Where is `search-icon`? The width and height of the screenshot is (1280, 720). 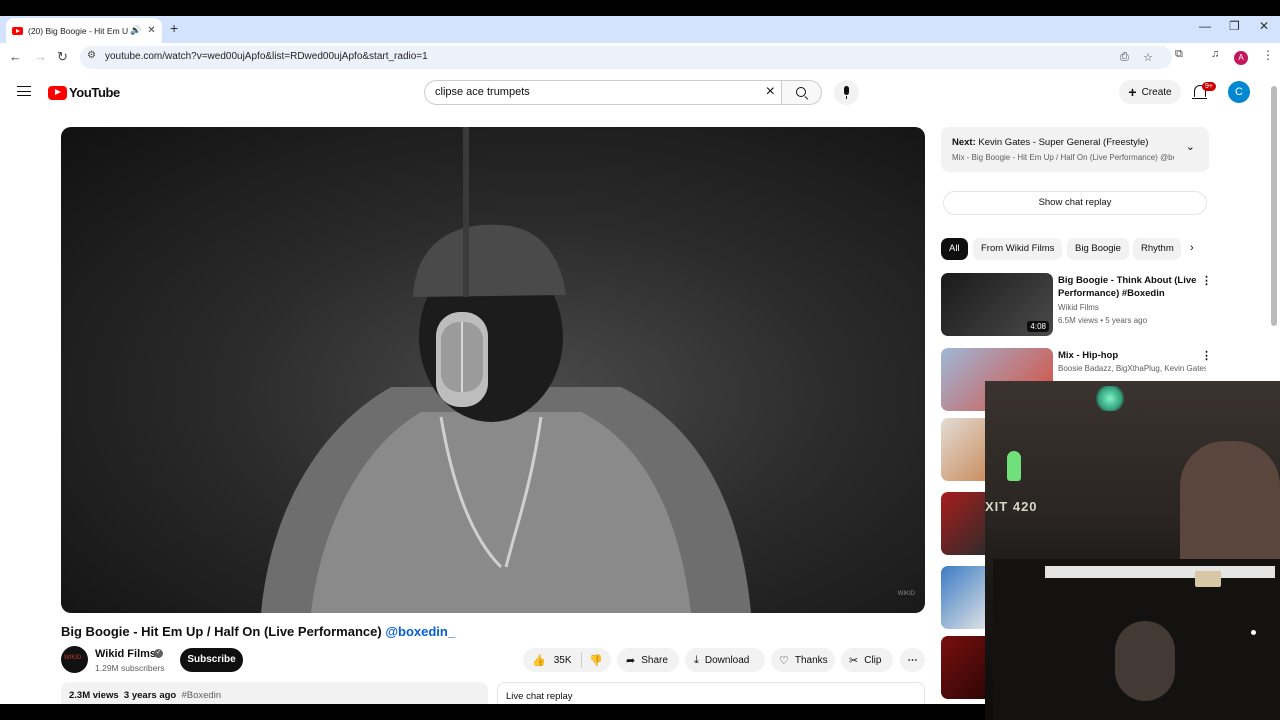
search-icon is located at coordinates (801, 92).